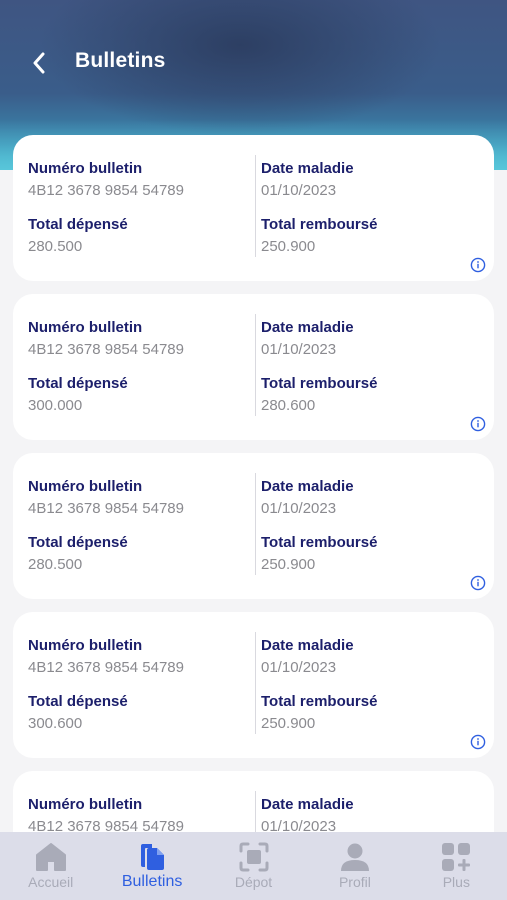  What do you see at coordinates (456, 882) in the screenshot?
I see `tab-label: Plus` at bounding box center [456, 882].